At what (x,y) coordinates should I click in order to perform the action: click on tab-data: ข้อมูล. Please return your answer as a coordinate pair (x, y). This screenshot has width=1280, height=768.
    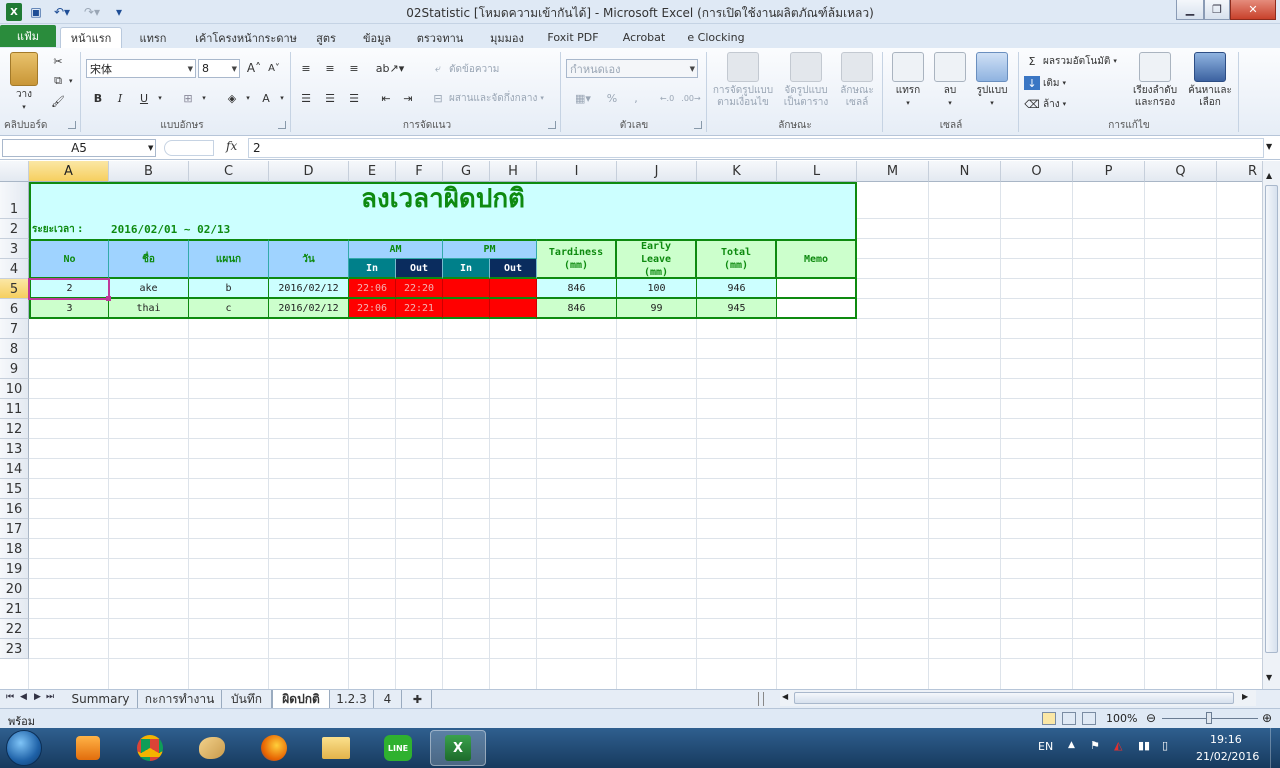
    Looking at the image, I should click on (377, 37).